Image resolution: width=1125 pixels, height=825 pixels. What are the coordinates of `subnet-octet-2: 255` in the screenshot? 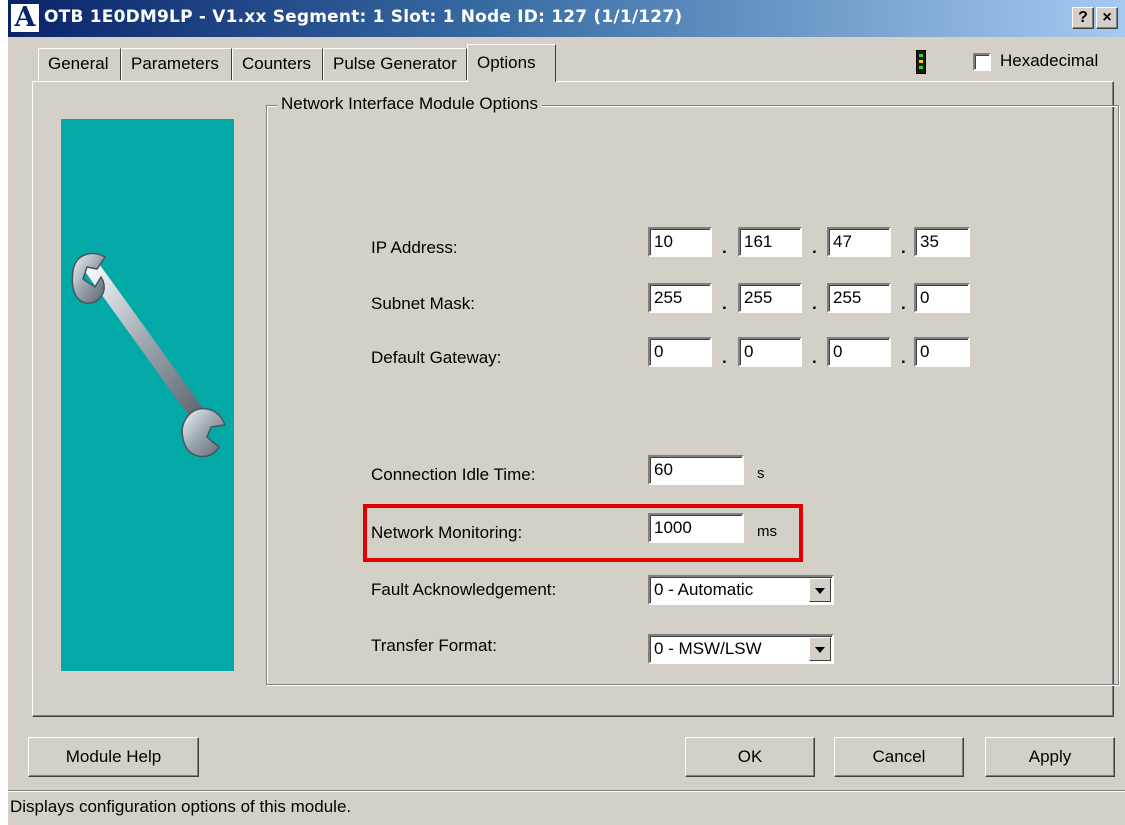 It's located at (770, 298).